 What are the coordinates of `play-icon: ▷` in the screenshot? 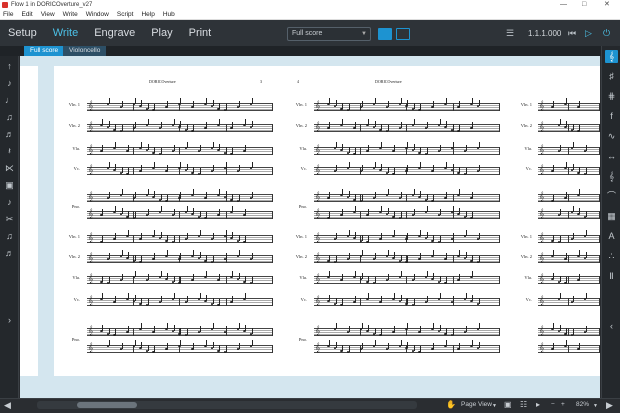 It's located at (588, 33).